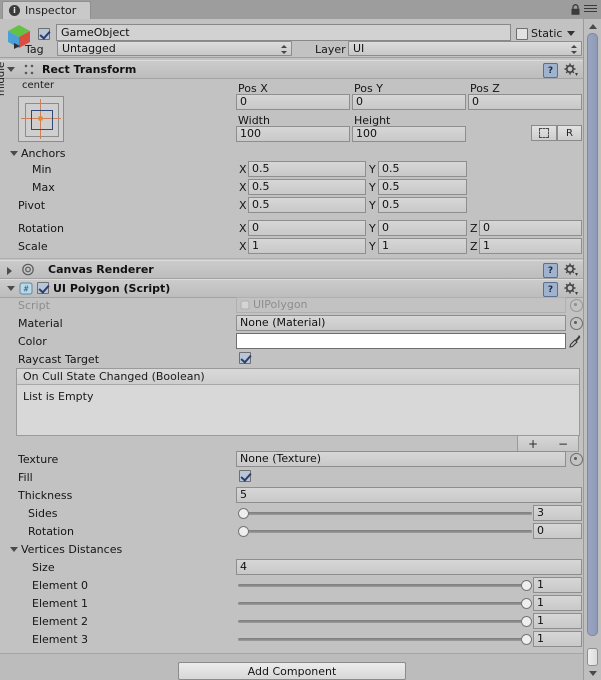 The height and width of the screenshot is (680, 601). Describe the element at coordinates (11, 288) in the screenshot. I see `ui-polygon-foldout-icon` at that location.